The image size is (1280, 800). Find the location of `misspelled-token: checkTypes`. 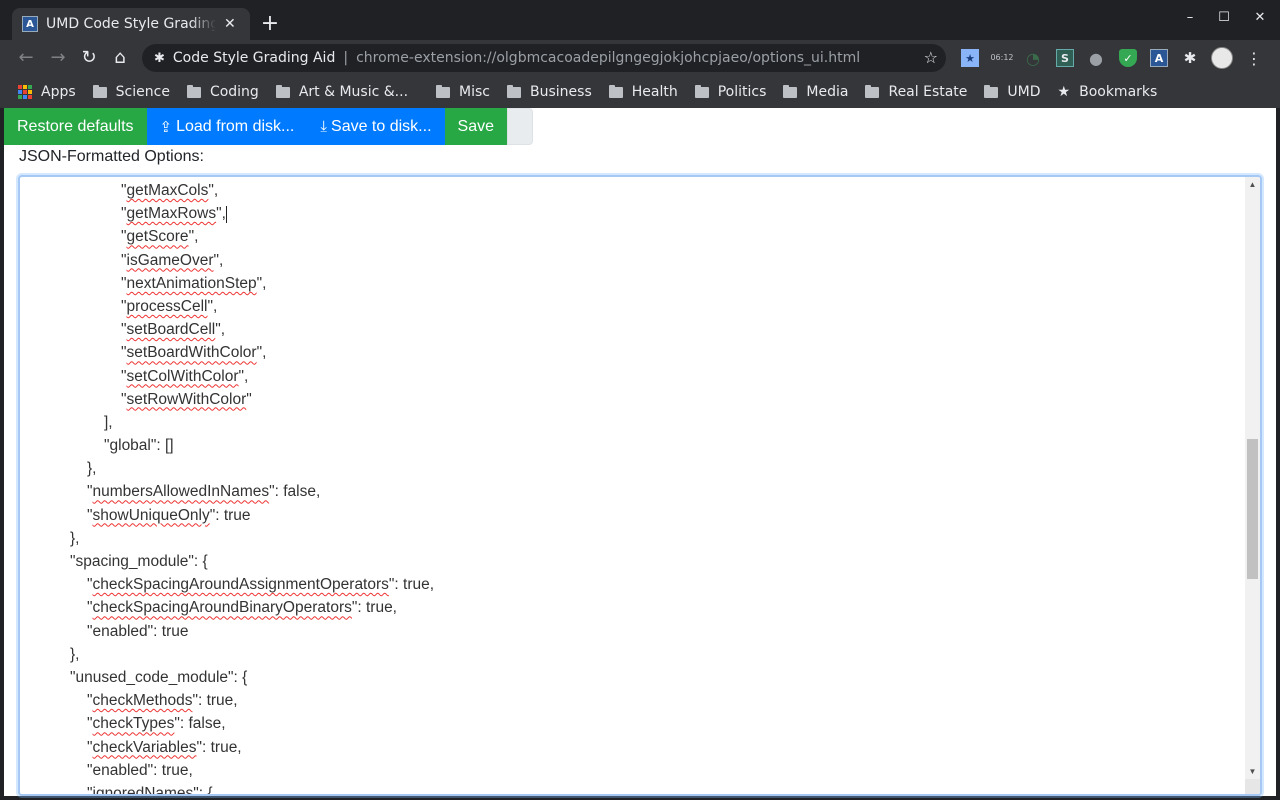

misspelled-token: checkTypes is located at coordinates (133, 724).